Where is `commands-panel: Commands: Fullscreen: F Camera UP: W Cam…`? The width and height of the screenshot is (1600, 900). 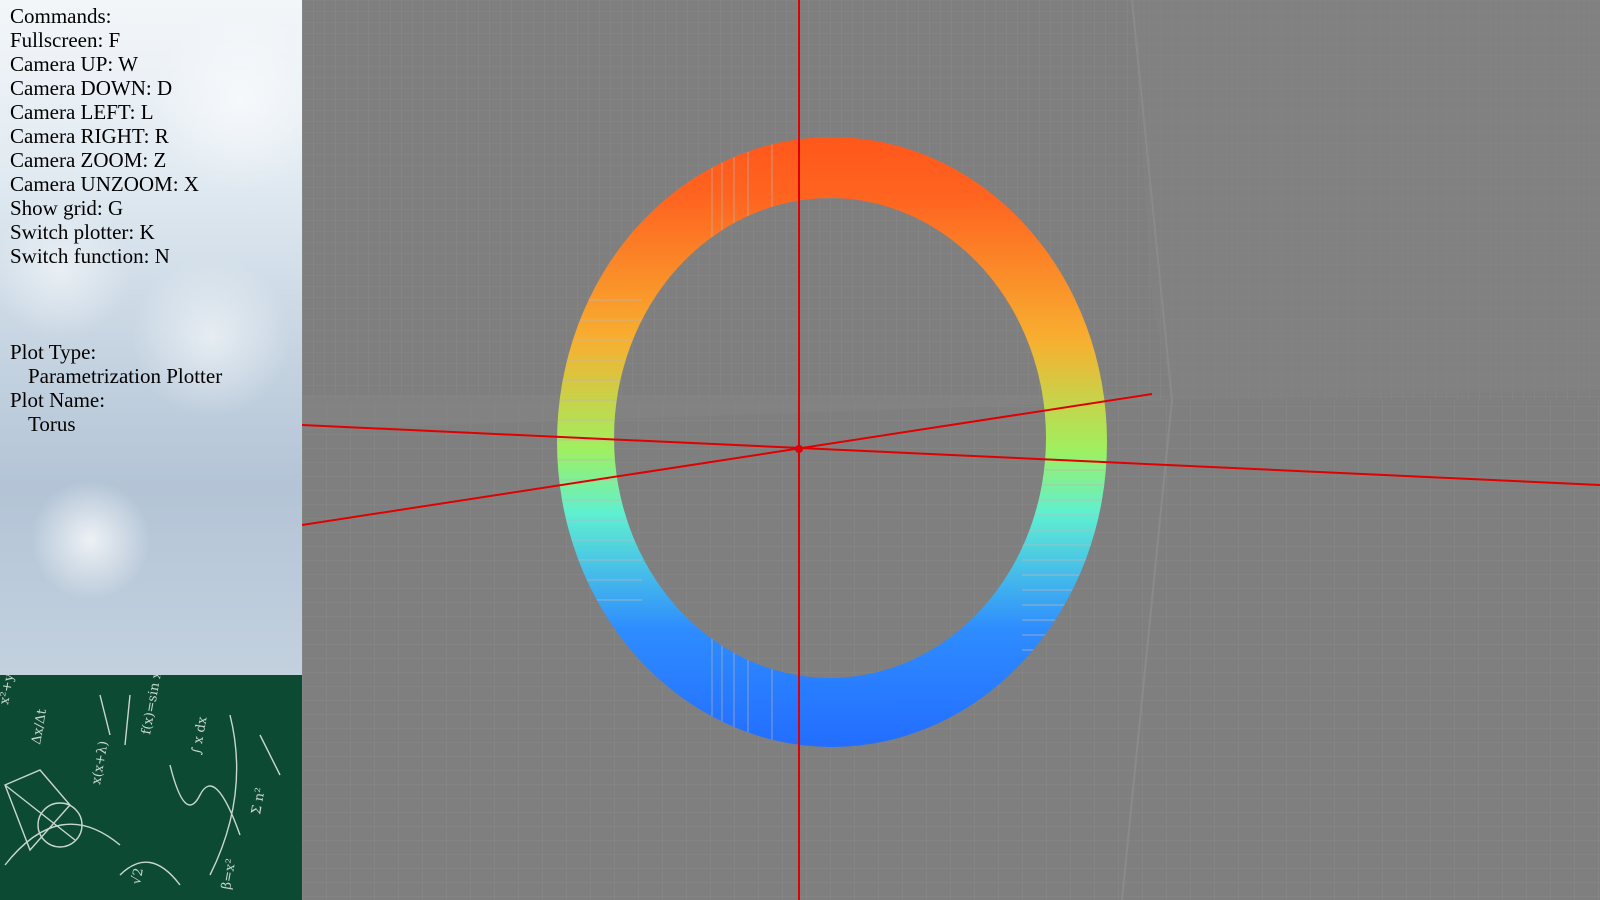 commands-panel: Commands: Fullscreen: F Camera UP: W Cam… is located at coordinates (151, 337).